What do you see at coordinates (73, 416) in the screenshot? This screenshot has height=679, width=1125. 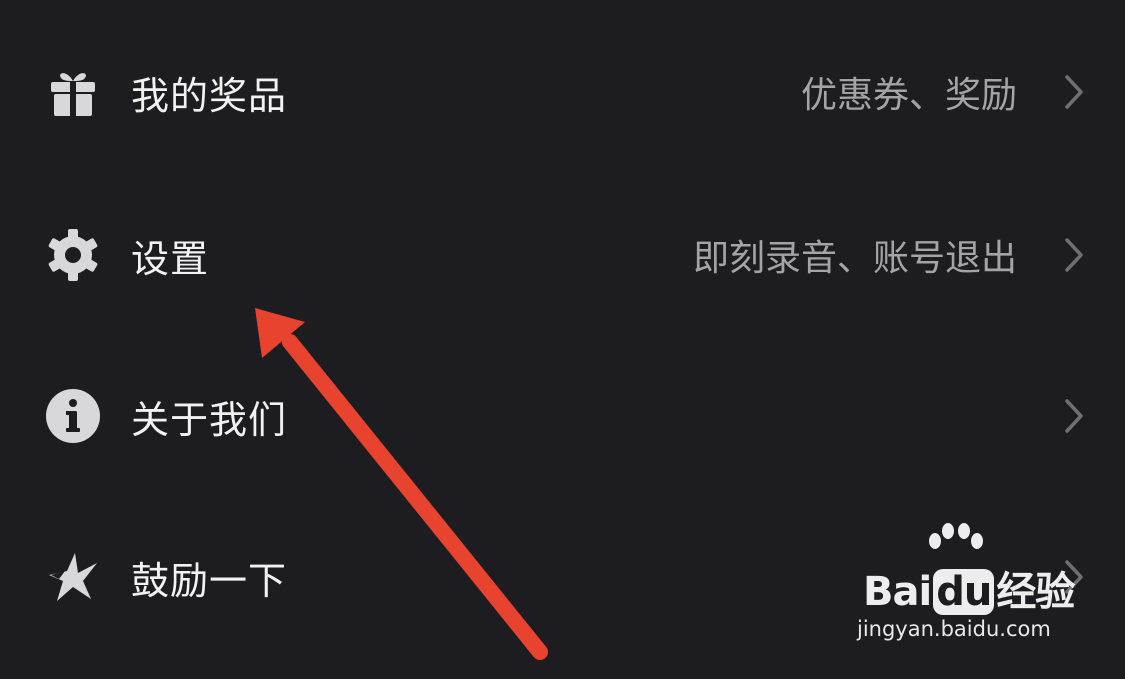 I see `info-icon` at bounding box center [73, 416].